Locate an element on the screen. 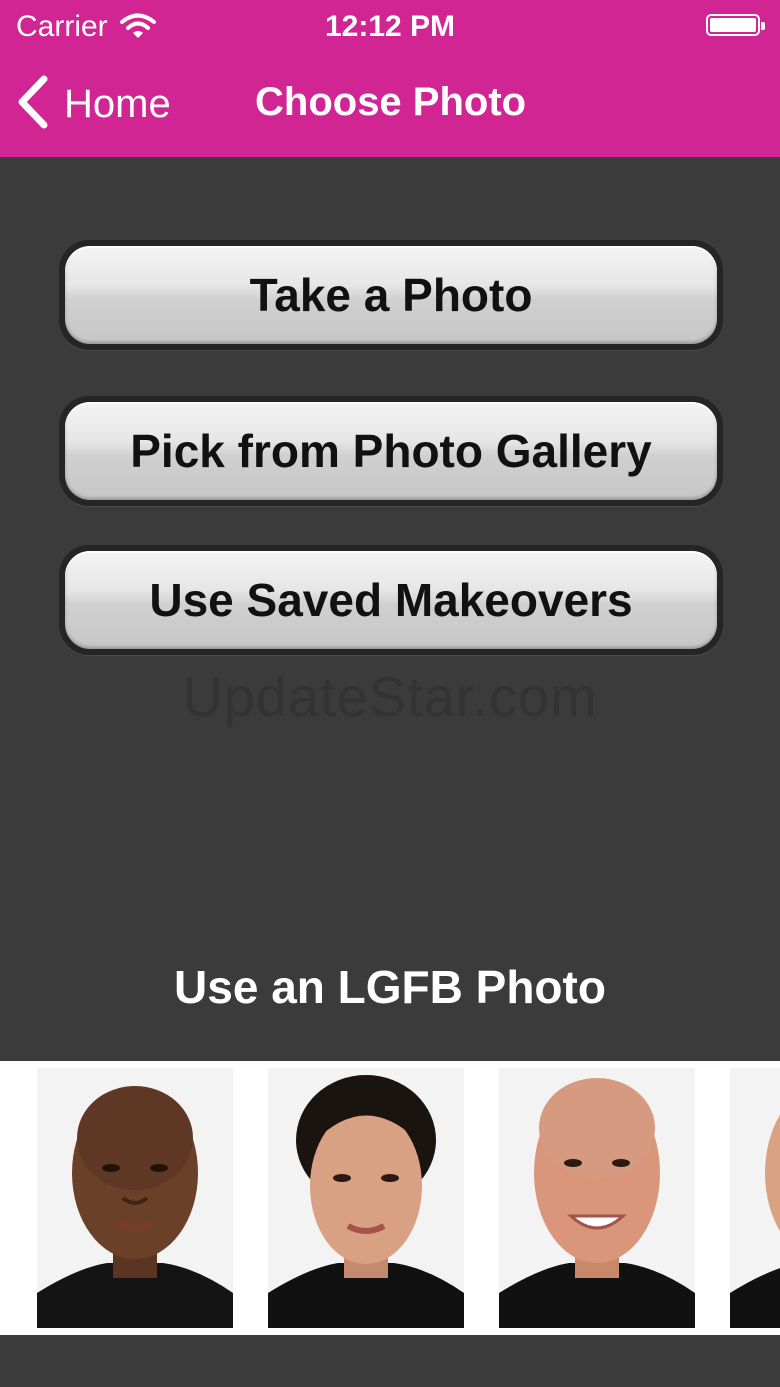  take-photo-button: Take a Photo is located at coordinates (391, 295).